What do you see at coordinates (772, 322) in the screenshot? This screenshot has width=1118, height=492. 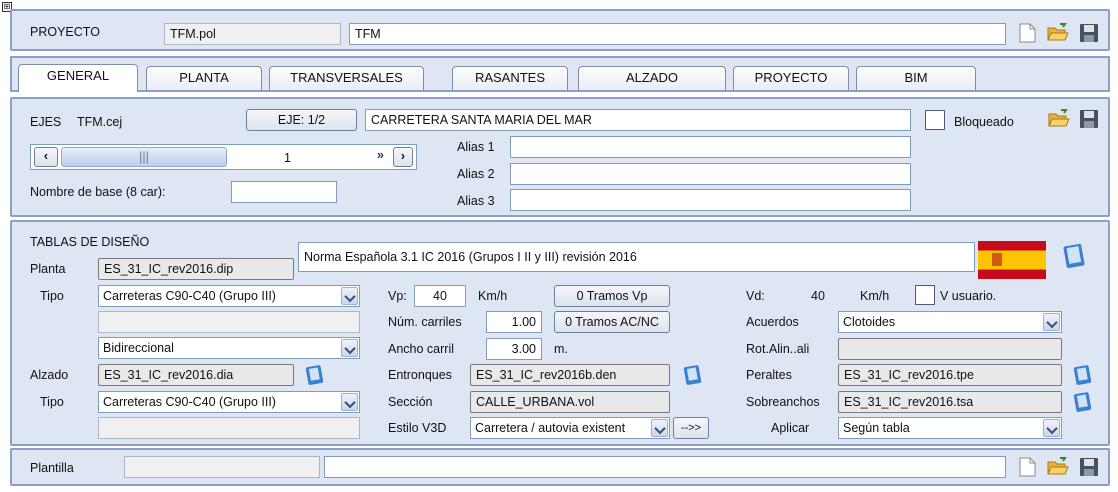 I see `acuerdos-label: Acuerdos` at bounding box center [772, 322].